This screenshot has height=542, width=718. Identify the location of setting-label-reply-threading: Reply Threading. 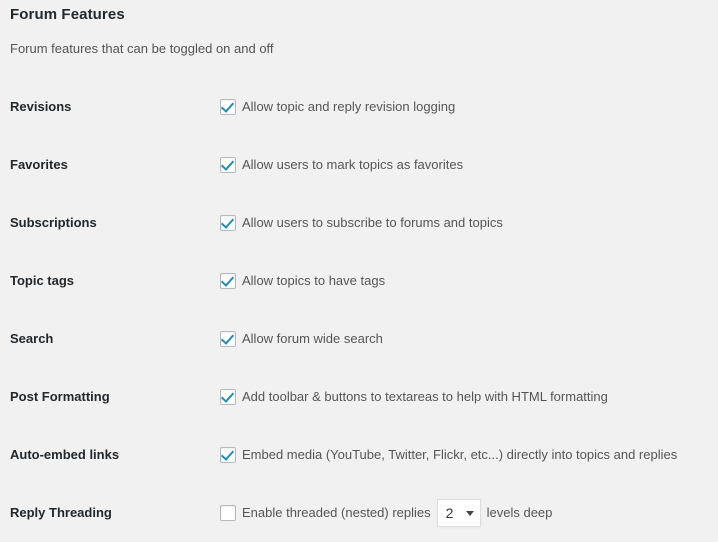
(61, 512).